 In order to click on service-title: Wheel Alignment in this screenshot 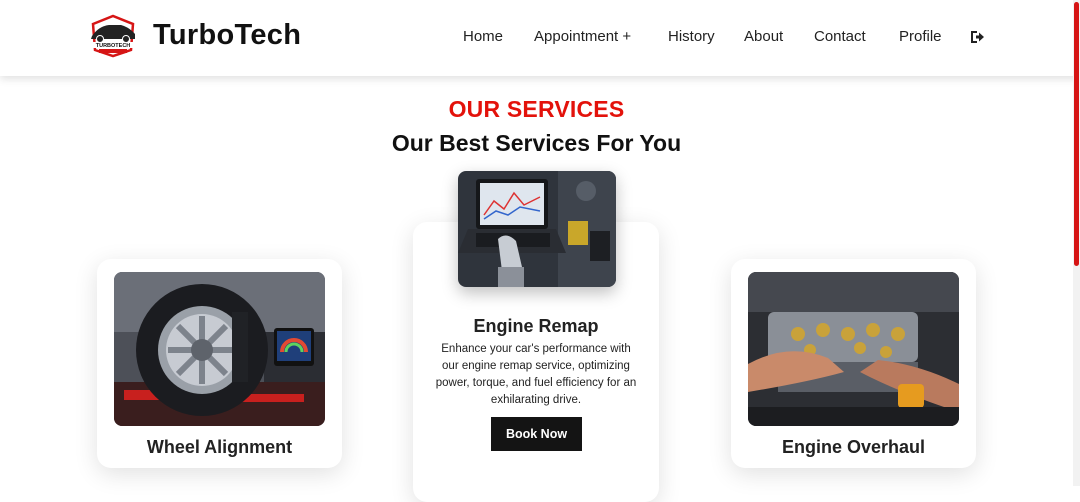, I will do `click(219, 447)`.